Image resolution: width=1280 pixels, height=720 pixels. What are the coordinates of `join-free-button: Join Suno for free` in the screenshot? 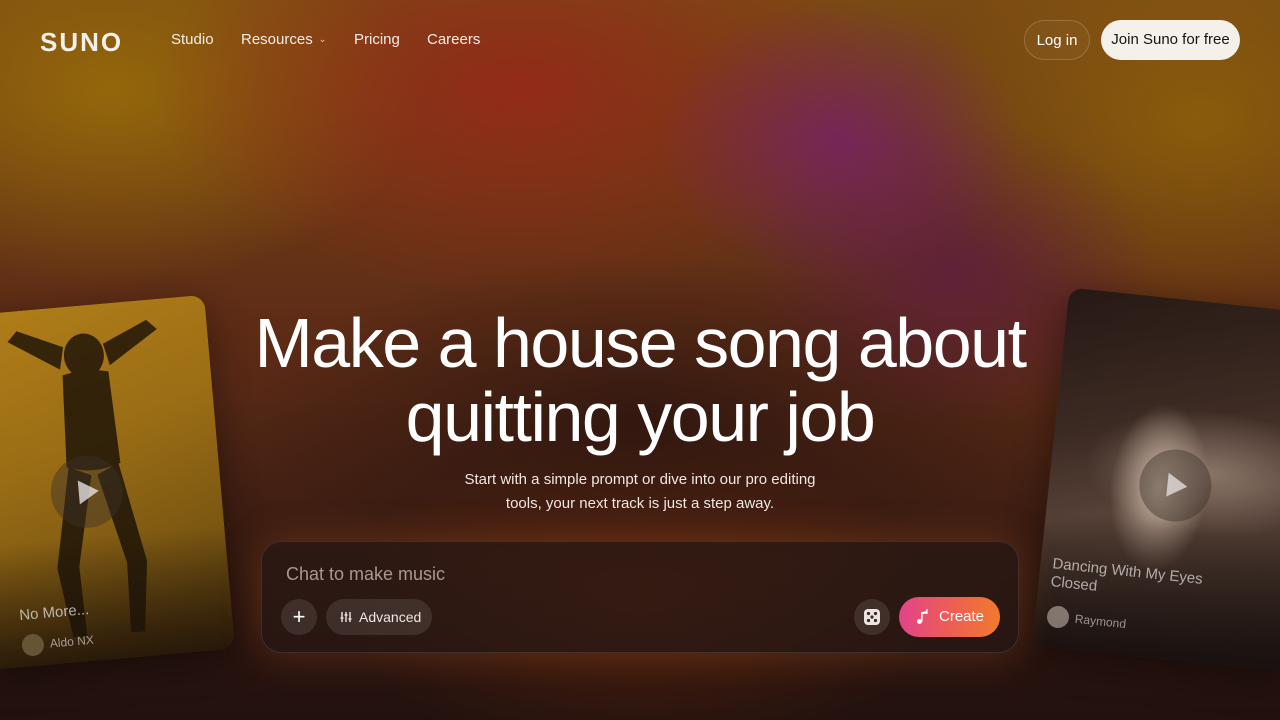 It's located at (1170, 40).